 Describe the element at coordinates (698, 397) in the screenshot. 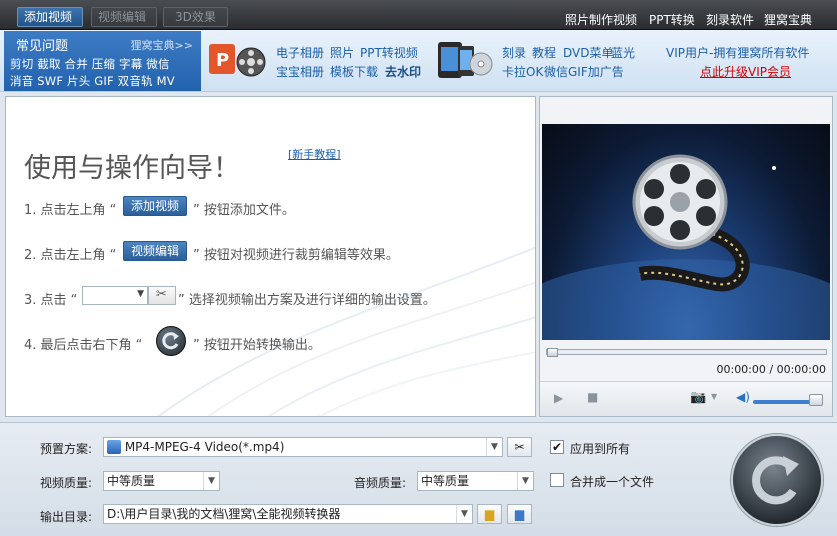

I see `camera-snapshot-icon: 📷` at that location.